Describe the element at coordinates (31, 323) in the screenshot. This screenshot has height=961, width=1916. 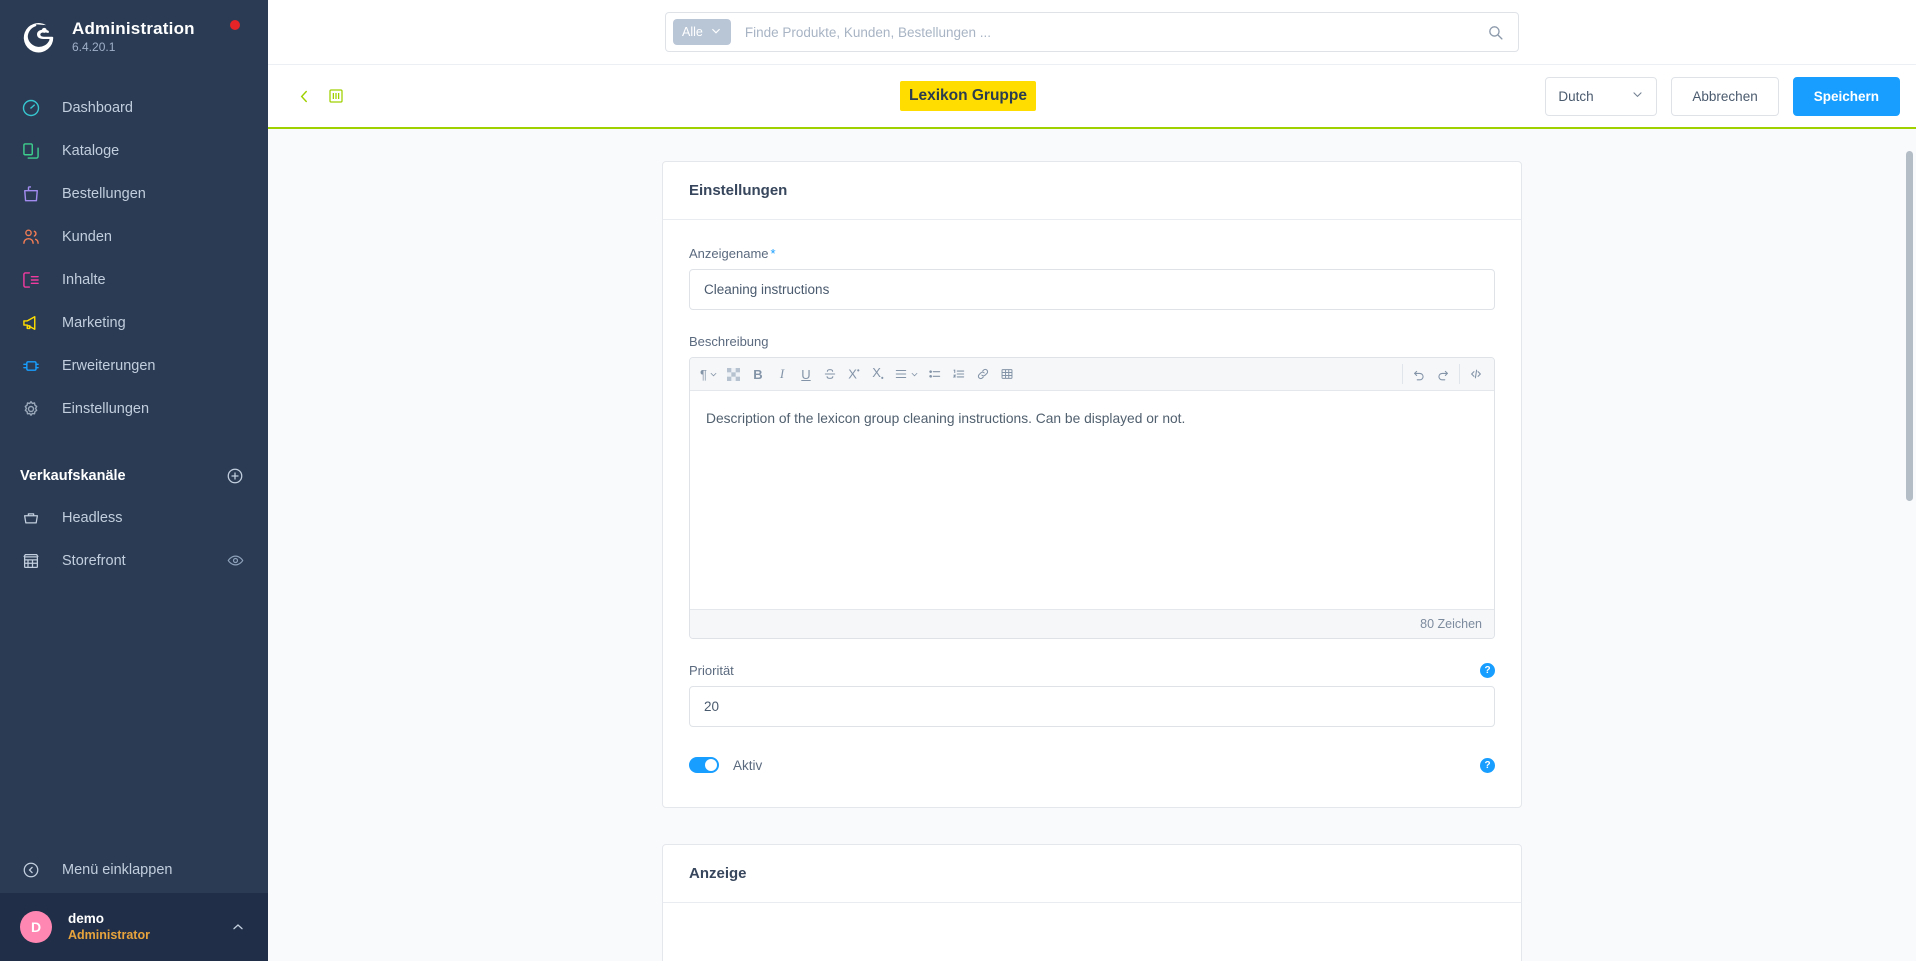
I see `marketing-megaphone-icon` at that location.